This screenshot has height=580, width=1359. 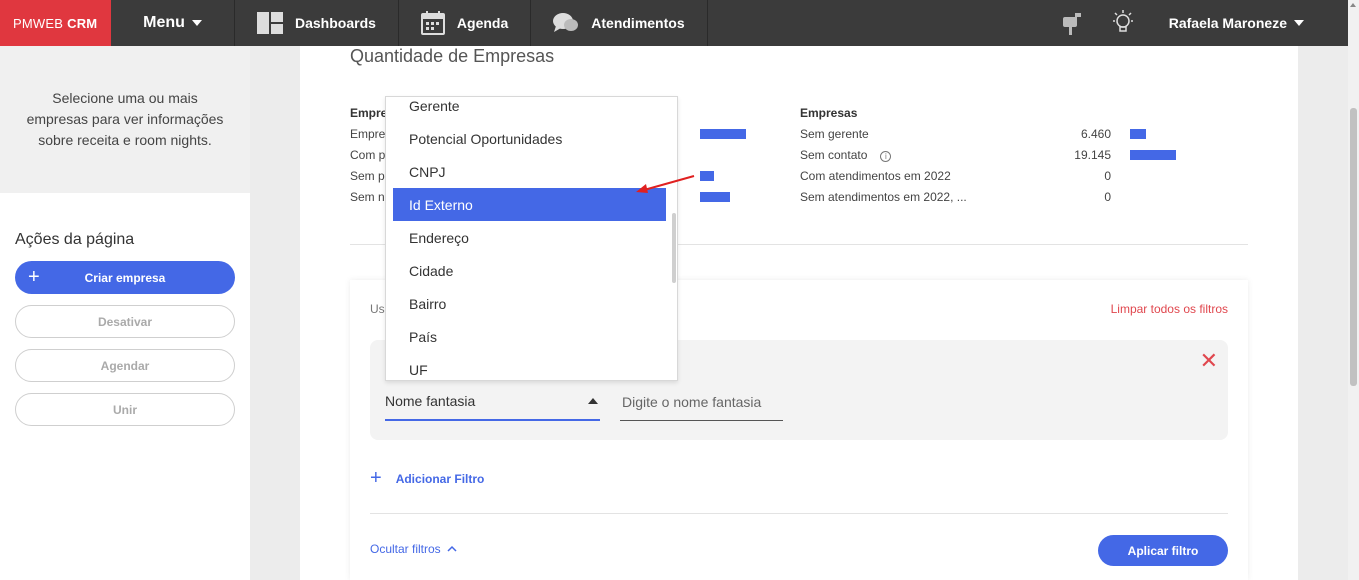 I want to click on add-filter-button: + Adicionar Filtro, so click(x=427, y=478).